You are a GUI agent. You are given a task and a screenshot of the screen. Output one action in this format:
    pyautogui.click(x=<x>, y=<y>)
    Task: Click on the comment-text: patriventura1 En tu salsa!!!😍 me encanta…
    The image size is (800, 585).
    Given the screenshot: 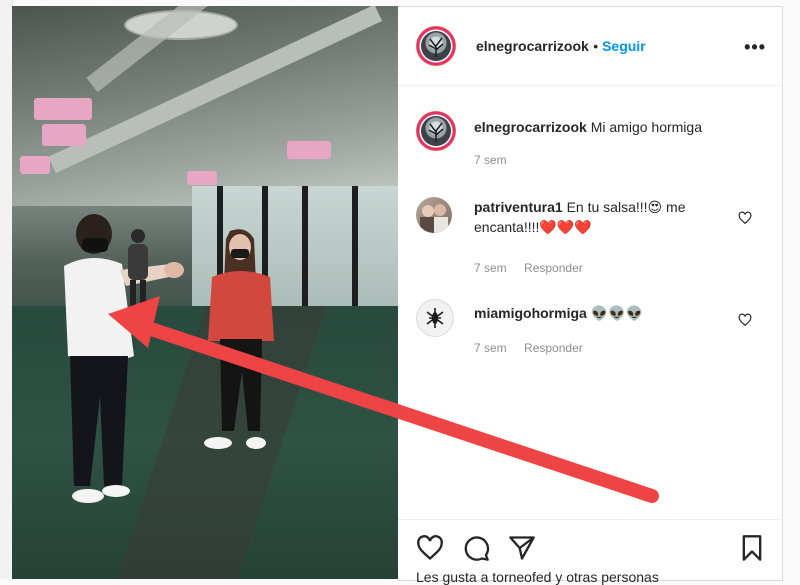 What is the action you would take?
    pyautogui.click(x=580, y=217)
    